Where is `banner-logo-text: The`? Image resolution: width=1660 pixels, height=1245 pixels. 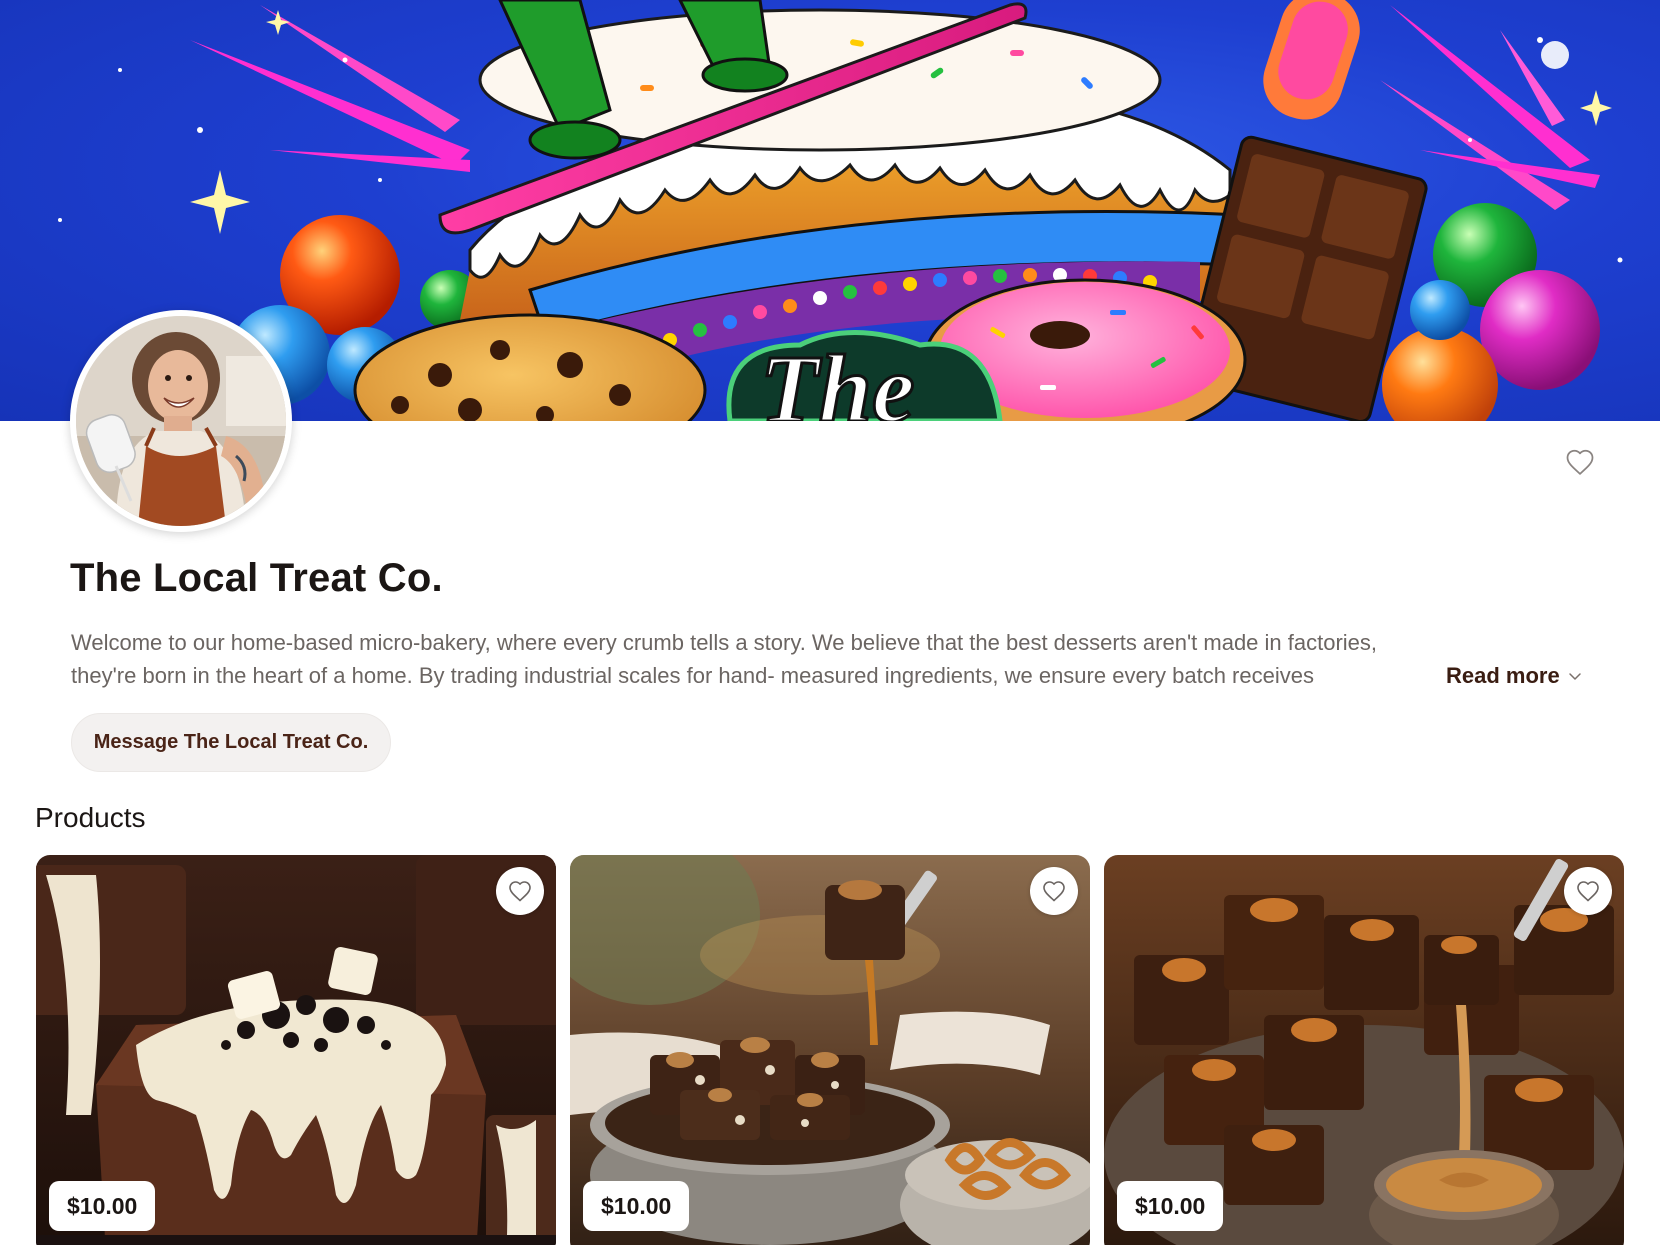
banner-logo-text: The is located at coordinates (837, 378).